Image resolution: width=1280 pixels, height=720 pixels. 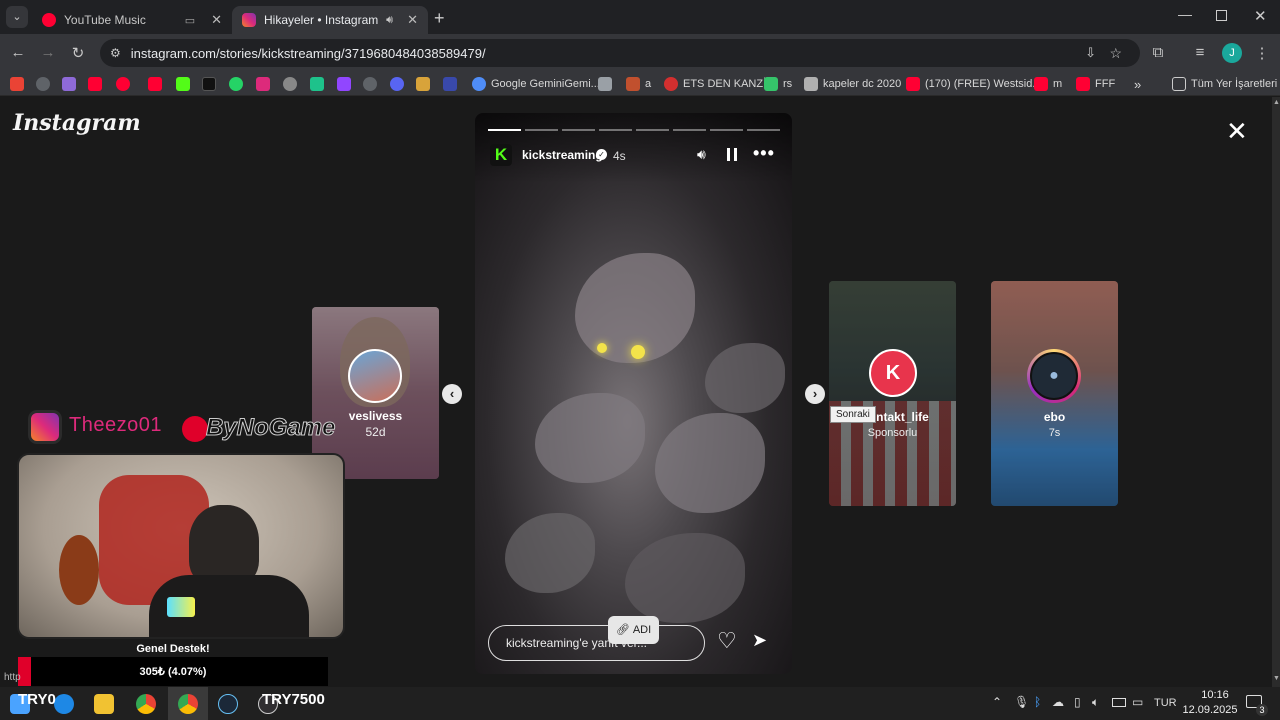 What do you see at coordinates (1115, 53) in the screenshot?
I see `bookmark-star-icon: ☆` at bounding box center [1115, 53].